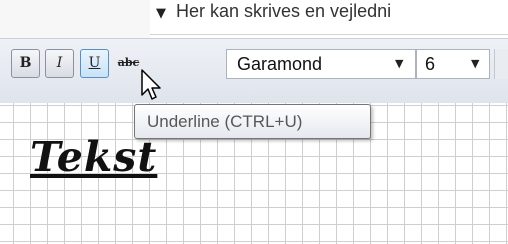 This screenshot has width=508, height=244. Describe the element at coordinates (284, 11) in the screenshot. I see `instruction-text: Her kan skrives en vejledni` at that location.